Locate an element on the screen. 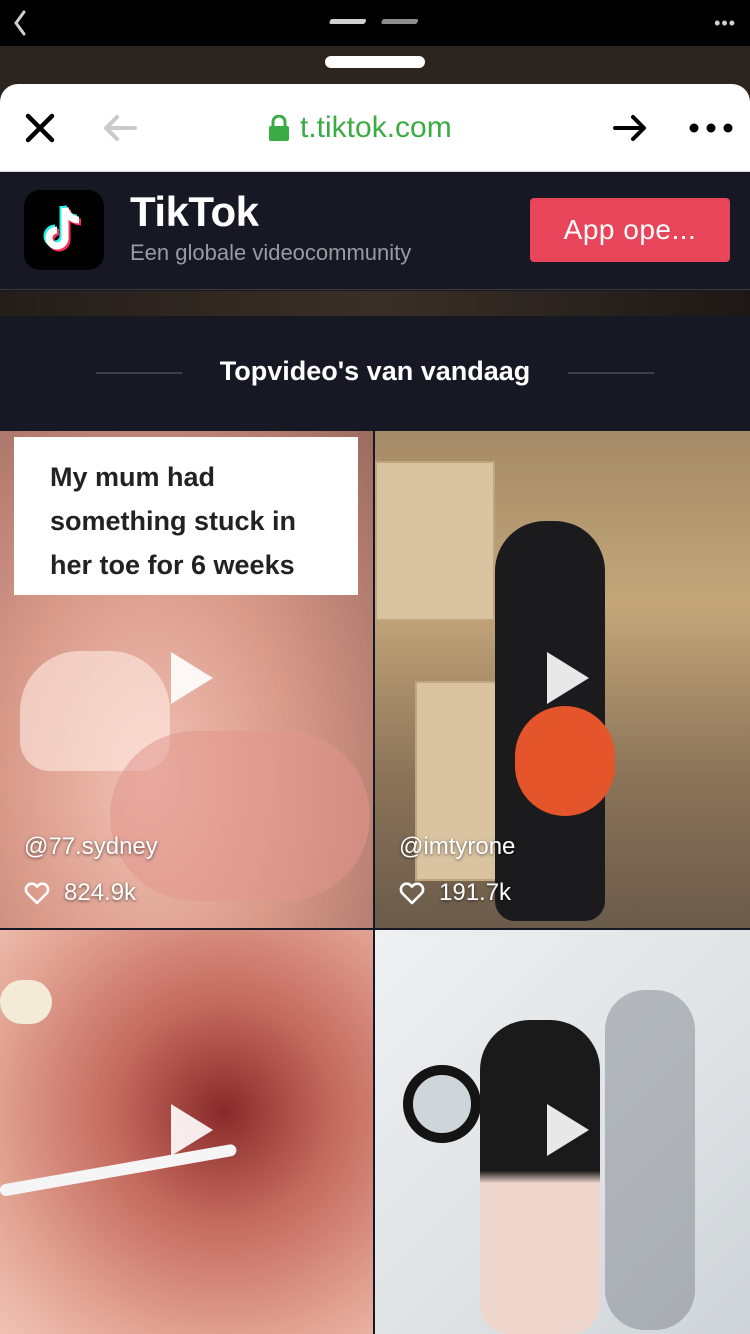 The height and width of the screenshot is (1334, 750). ellipsis-icon: ••• is located at coordinates (725, 23).